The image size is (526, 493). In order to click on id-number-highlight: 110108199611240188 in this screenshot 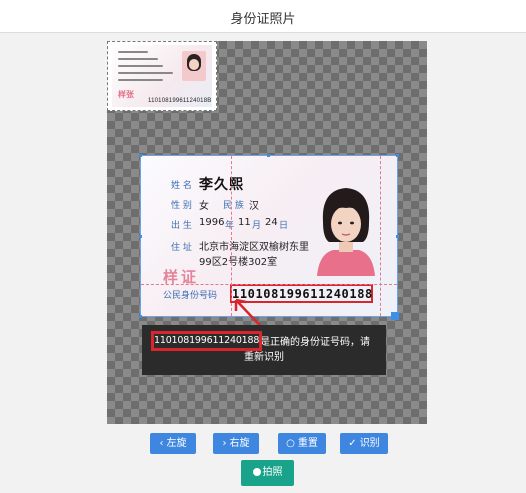, I will do `click(301, 293)`.